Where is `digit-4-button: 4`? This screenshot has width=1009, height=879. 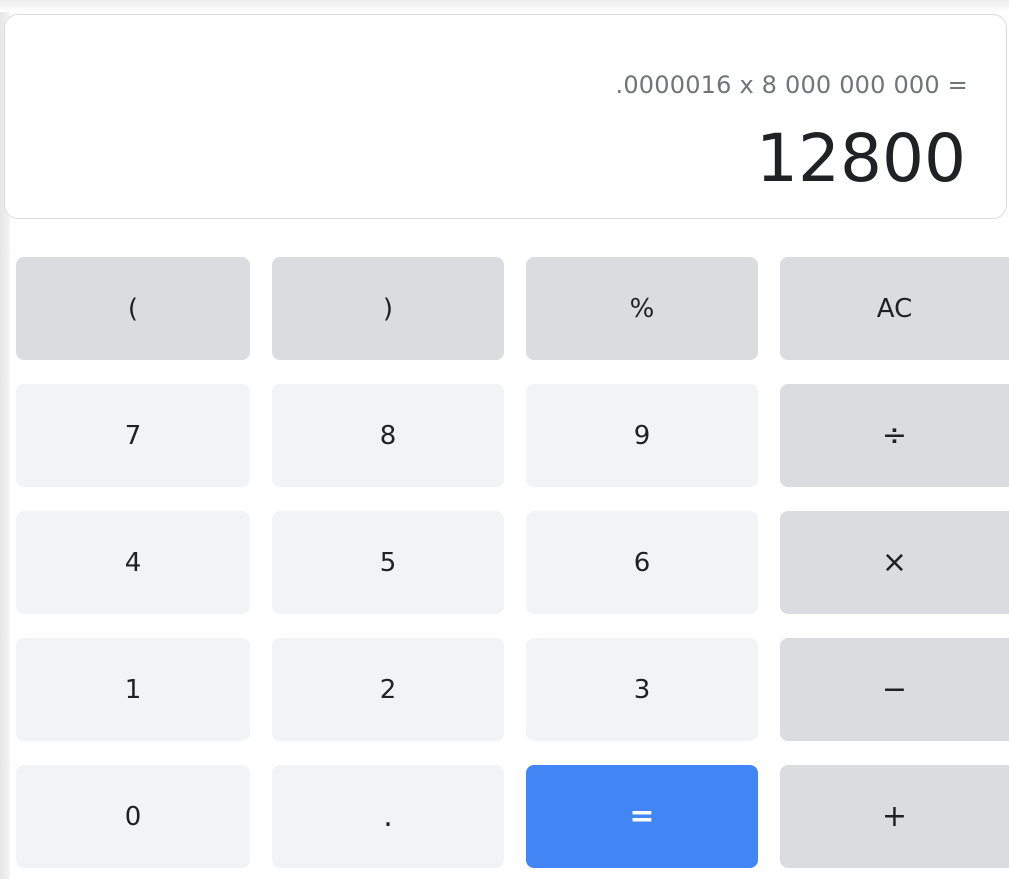
digit-4-button: 4 is located at coordinates (133, 562).